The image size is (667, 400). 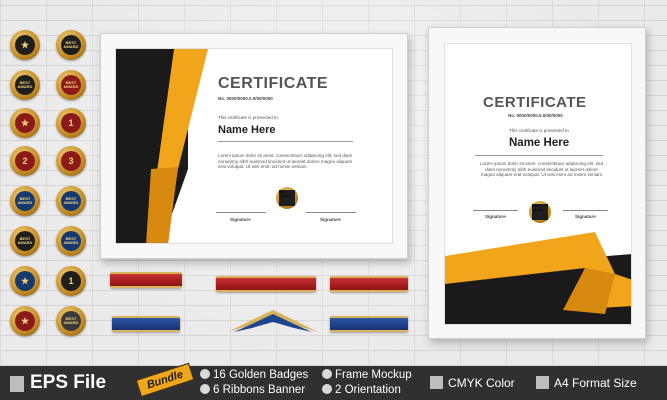 I want to click on badge-star-red: ★, so click(x=25, y=123).